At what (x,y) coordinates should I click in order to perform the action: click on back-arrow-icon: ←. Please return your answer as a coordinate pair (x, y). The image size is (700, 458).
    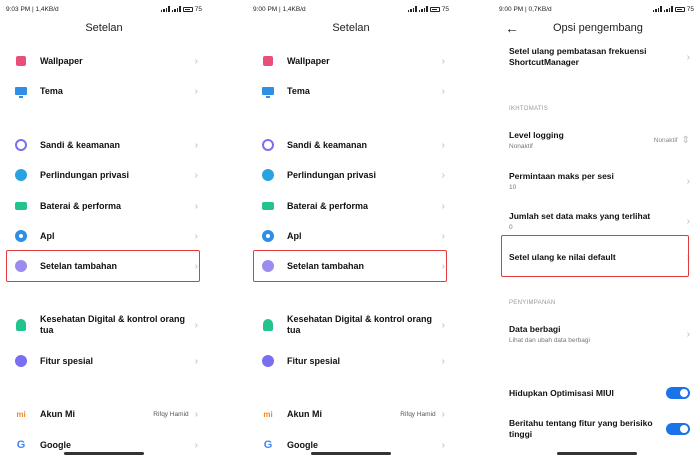
    Looking at the image, I should click on (512, 28).